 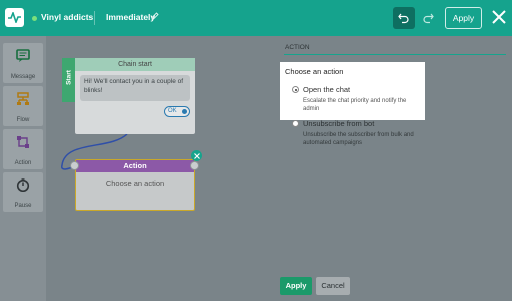 What do you see at coordinates (338, 123) in the screenshot?
I see `option-unsubscribe-label: Unsubscribe from bot` at bounding box center [338, 123].